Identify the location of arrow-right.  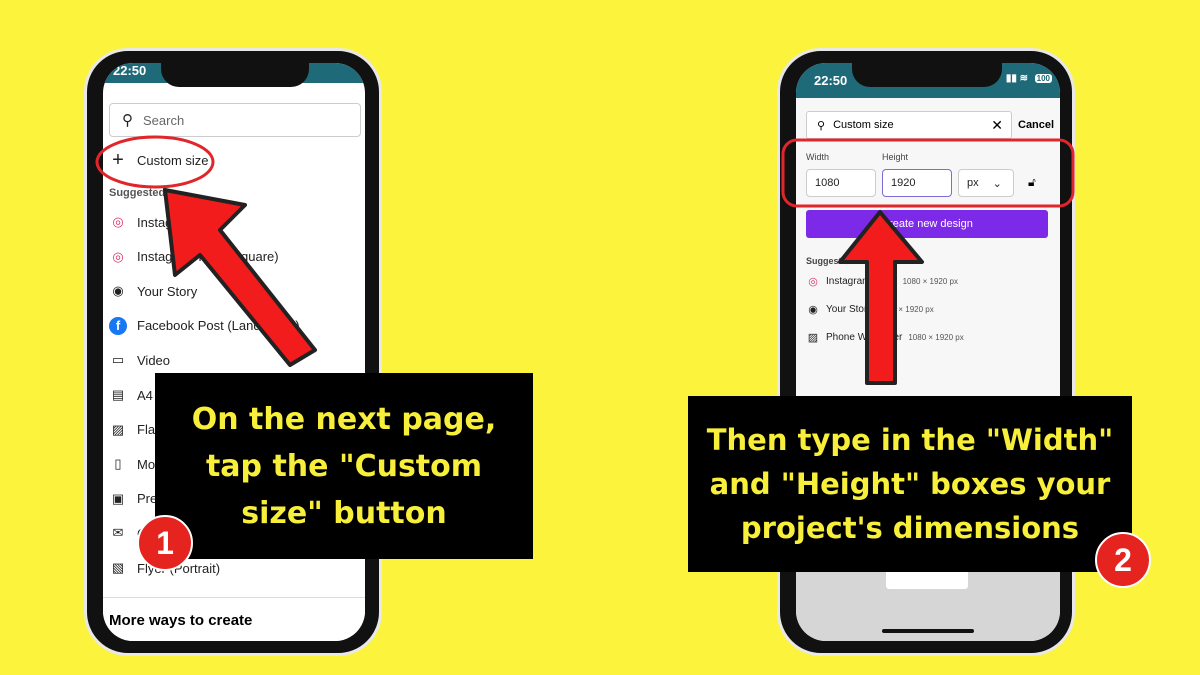
(881, 297).